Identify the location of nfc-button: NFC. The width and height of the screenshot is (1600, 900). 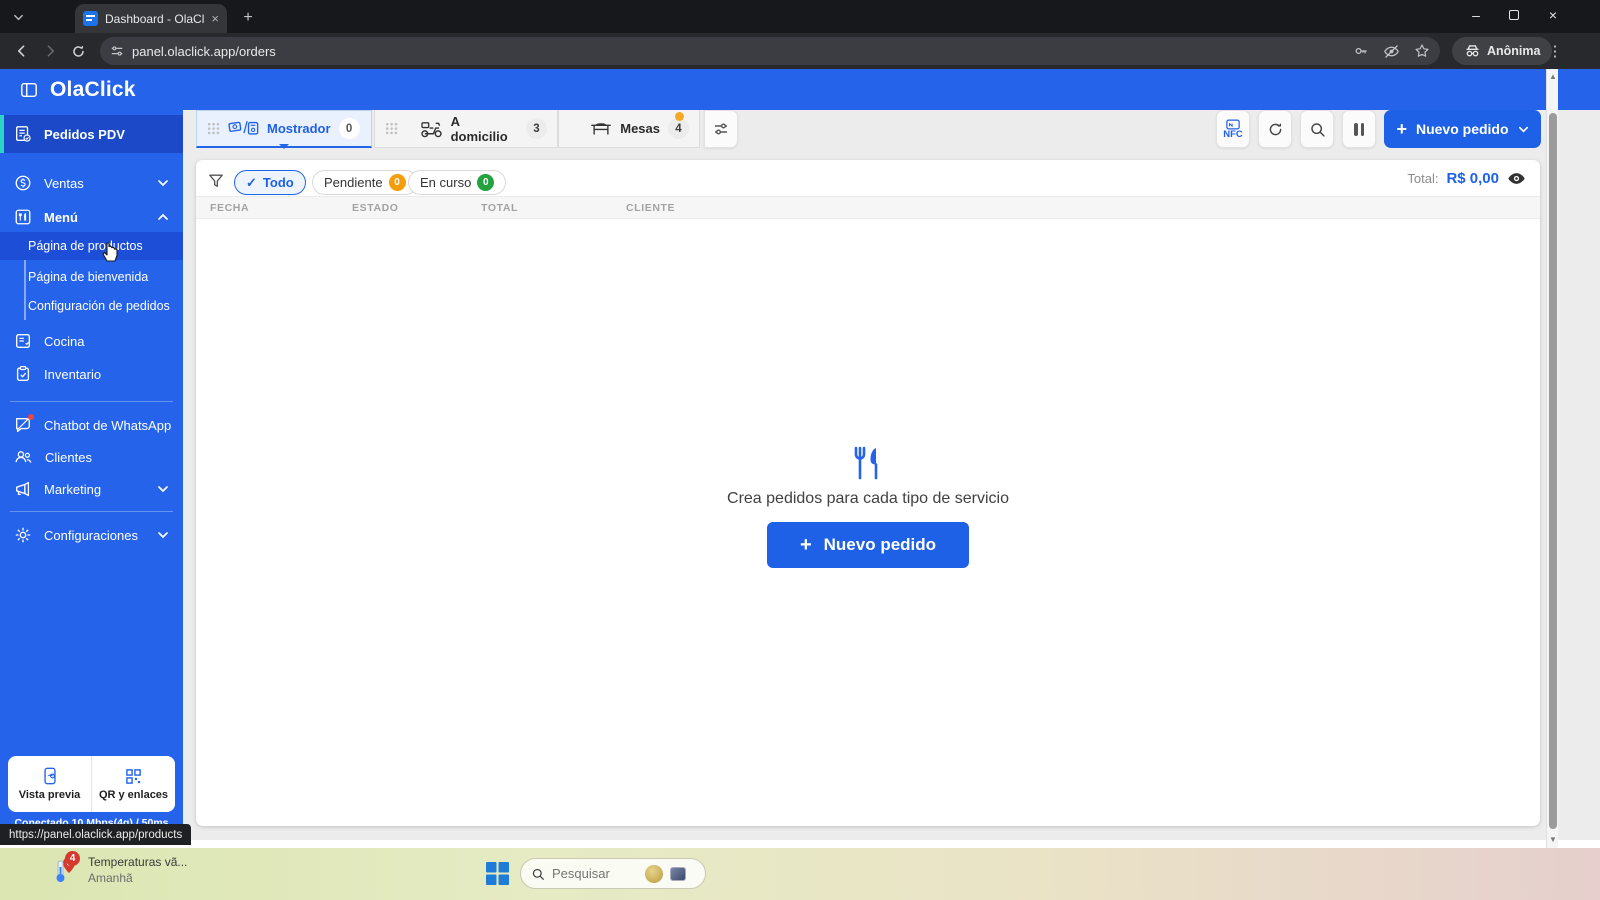
(1233, 129).